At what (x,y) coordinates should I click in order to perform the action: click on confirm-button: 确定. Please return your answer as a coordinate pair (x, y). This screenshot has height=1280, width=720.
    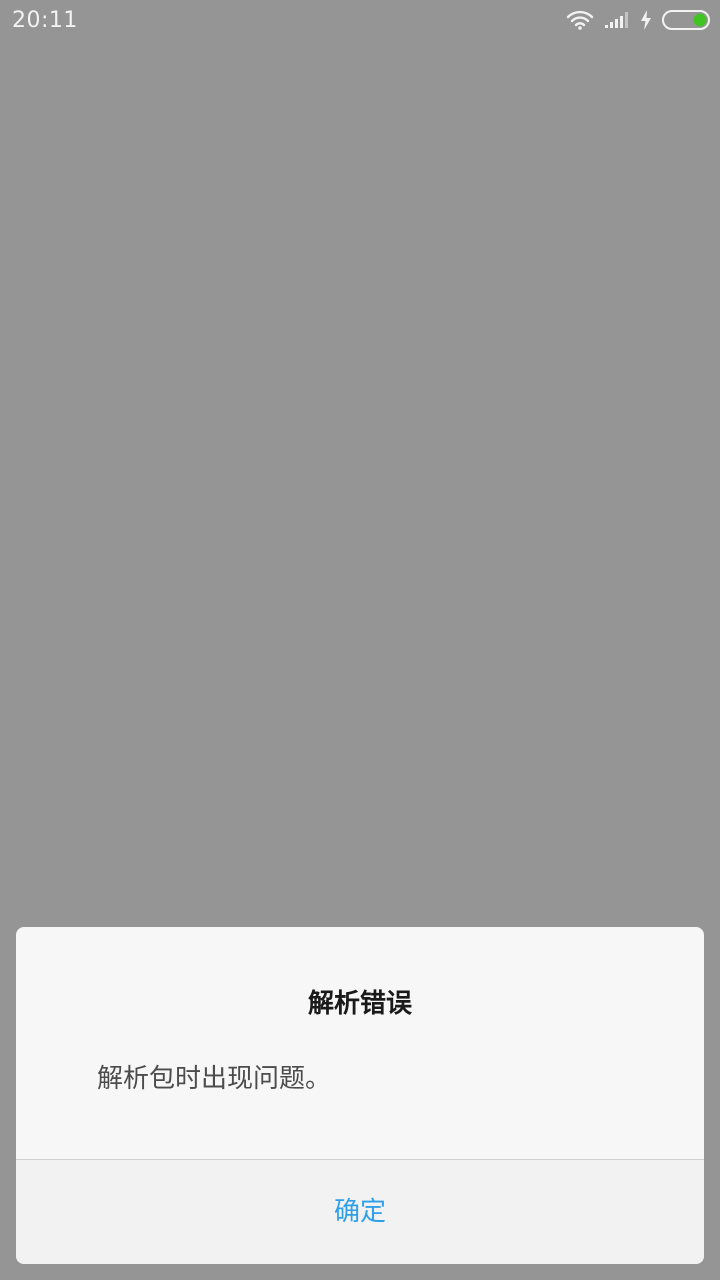
    Looking at the image, I should click on (360, 1212).